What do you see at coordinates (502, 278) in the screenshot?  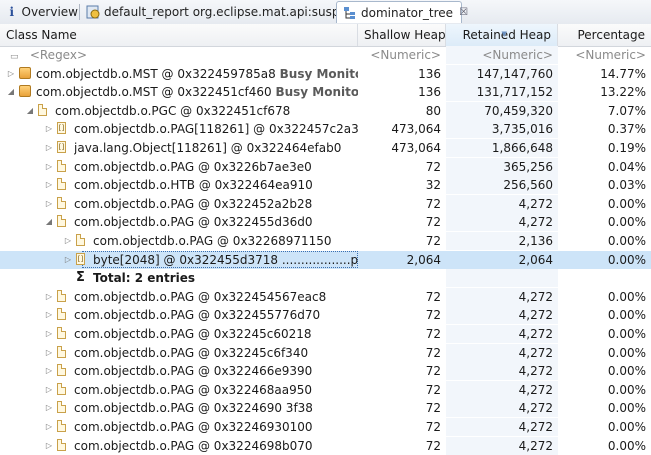 I see `retained-heap-cell` at bounding box center [502, 278].